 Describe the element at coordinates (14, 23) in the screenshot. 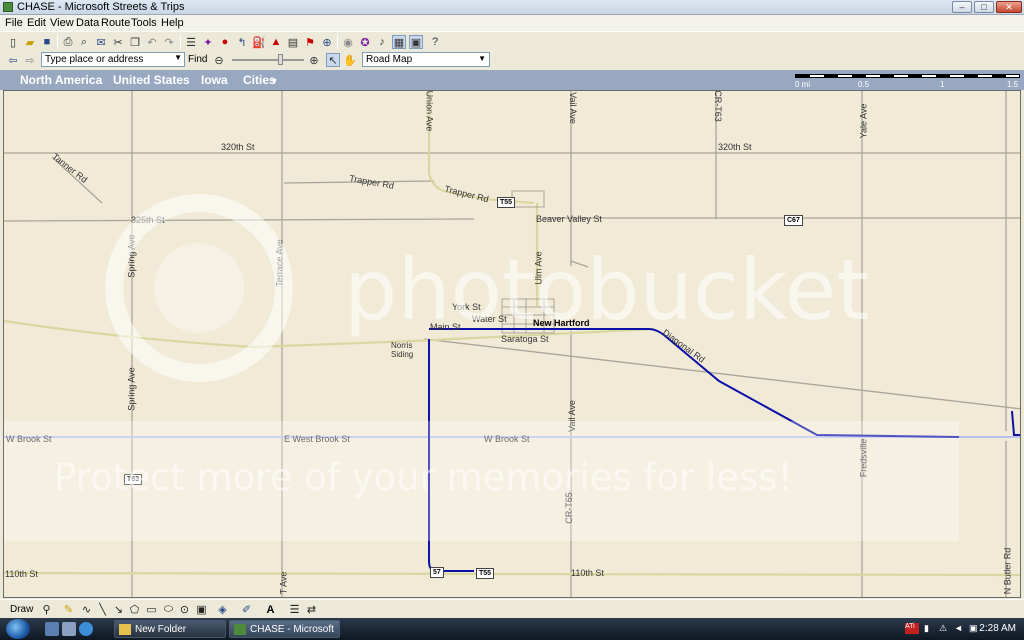

I see `menu-file: File` at that location.